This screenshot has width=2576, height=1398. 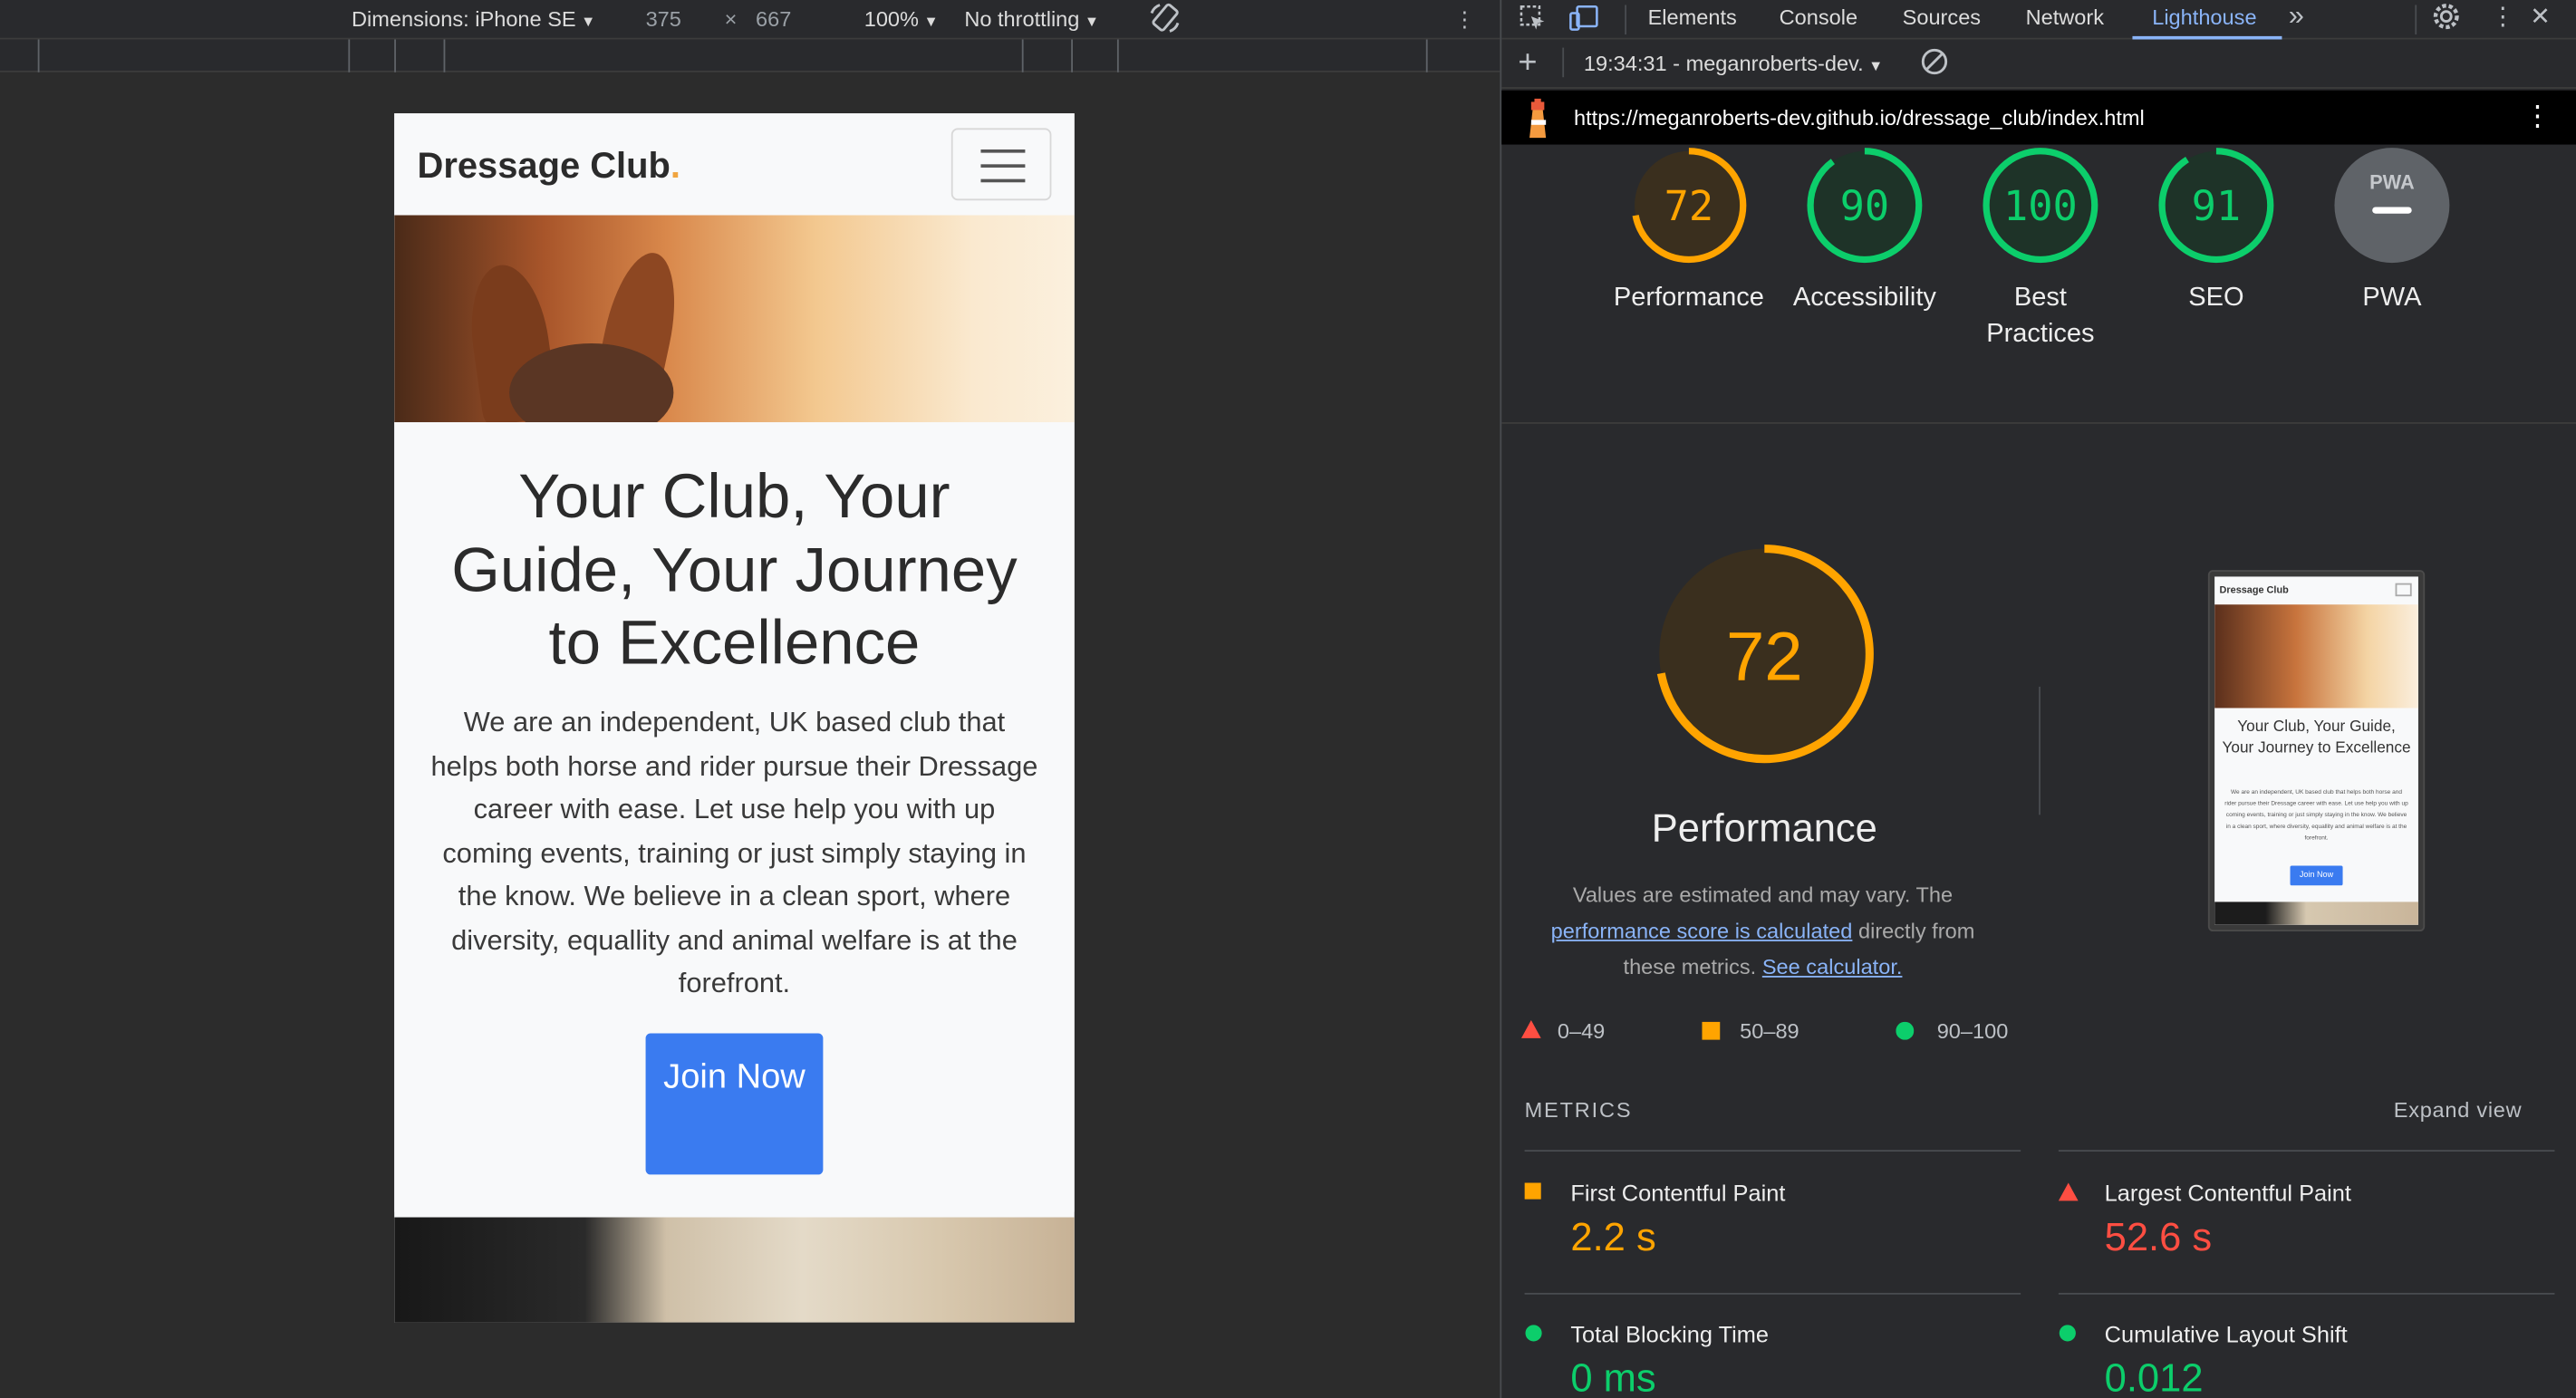 I want to click on hamburger-icon, so click(x=1003, y=151).